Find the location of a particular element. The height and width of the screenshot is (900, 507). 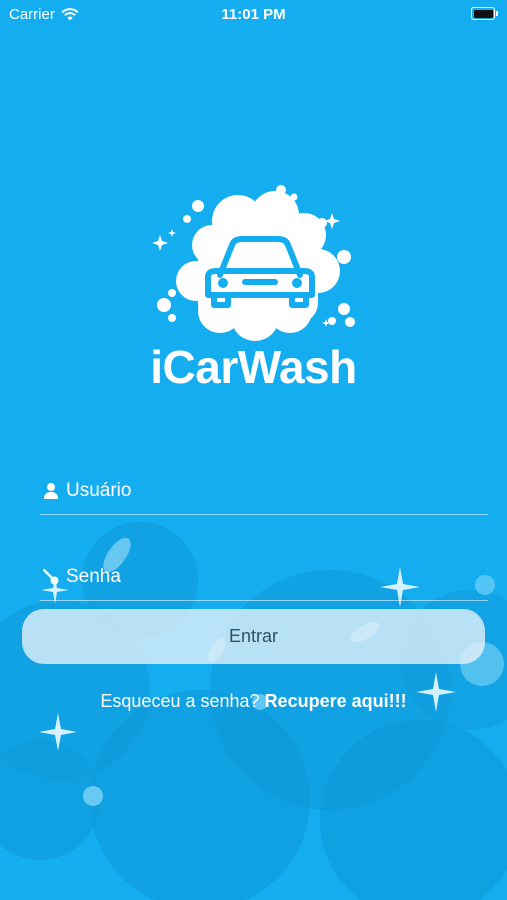

forgot-password-text: Esqueceu a senha? is located at coordinates (180, 701).